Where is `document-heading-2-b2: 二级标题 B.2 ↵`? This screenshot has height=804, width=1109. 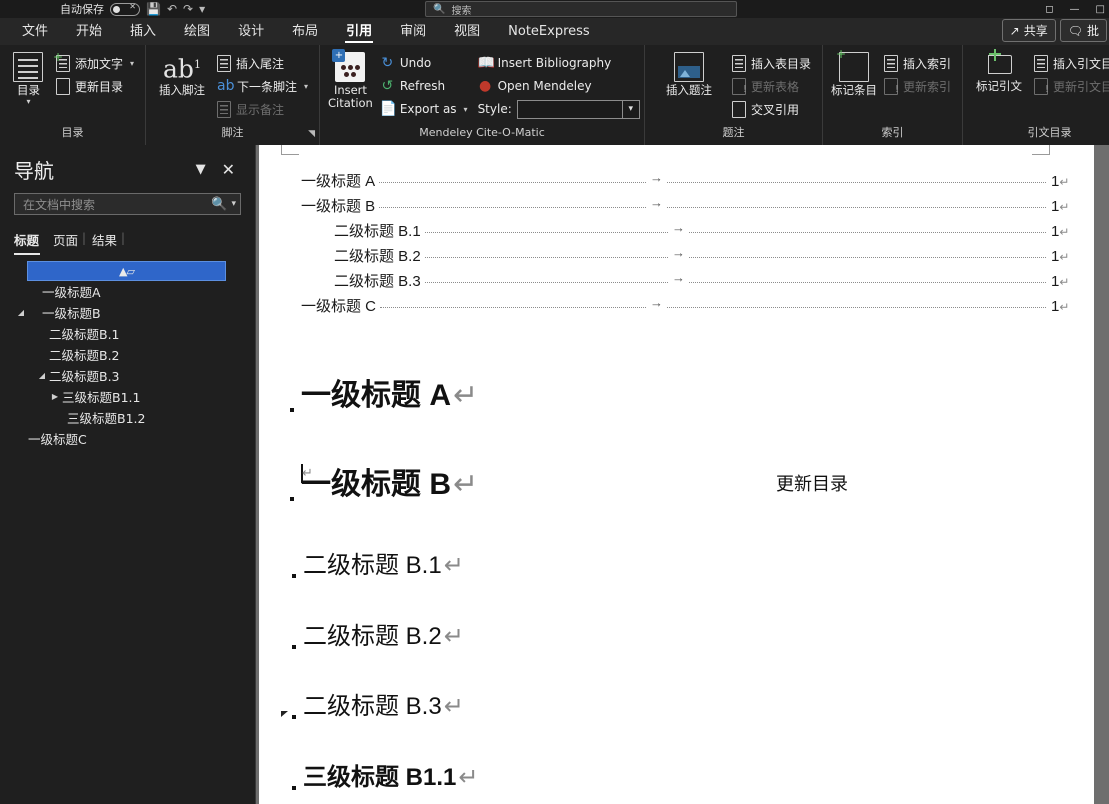 document-heading-2-b2: 二级标题 B.2 ↵ is located at coordinates (378, 633).